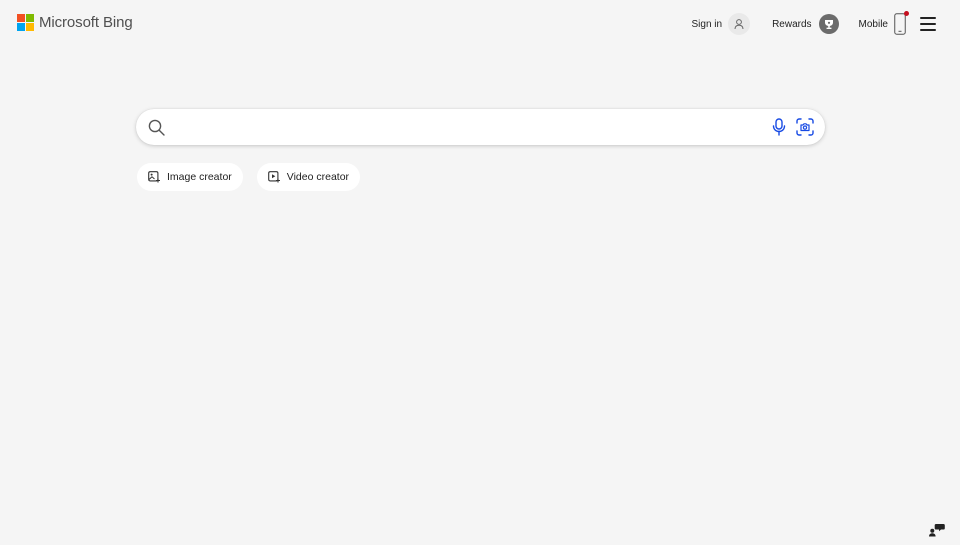 This screenshot has width=960, height=545. I want to click on person-icon, so click(739, 24).